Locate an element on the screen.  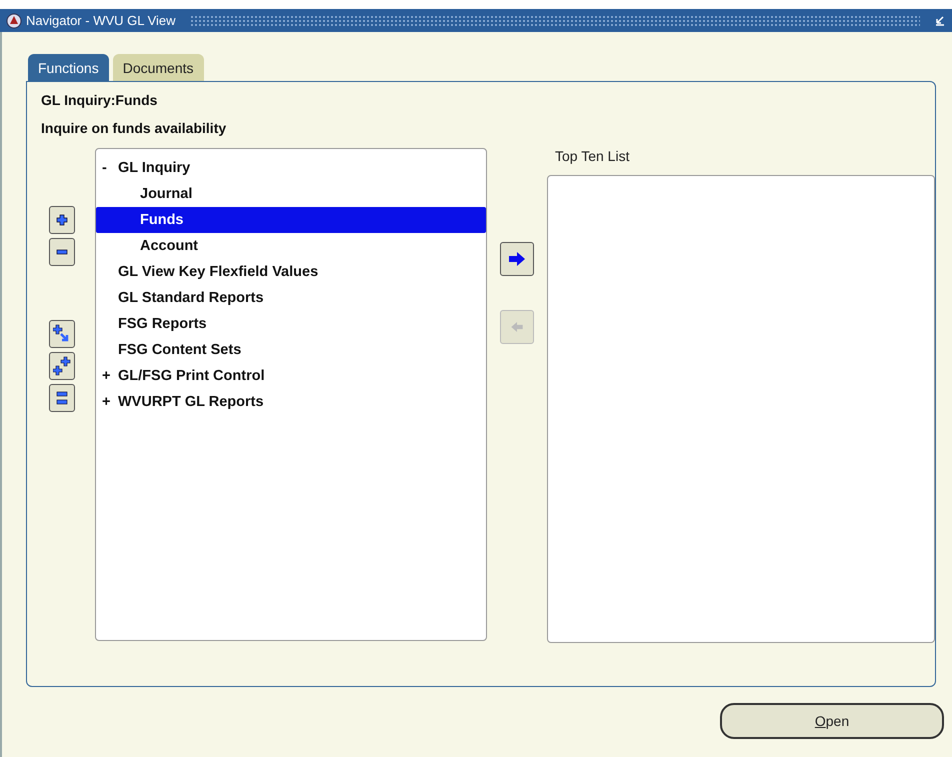
expand-branch-button is located at coordinates (62, 334).